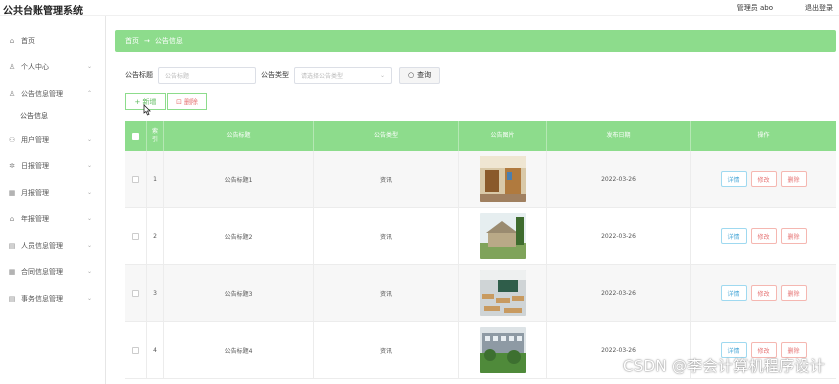 The height and width of the screenshot is (384, 839). What do you see at coordinates (12, 41) in the screenshot?
I see `home-icon: ⌂` at bounding box center [12, 41].